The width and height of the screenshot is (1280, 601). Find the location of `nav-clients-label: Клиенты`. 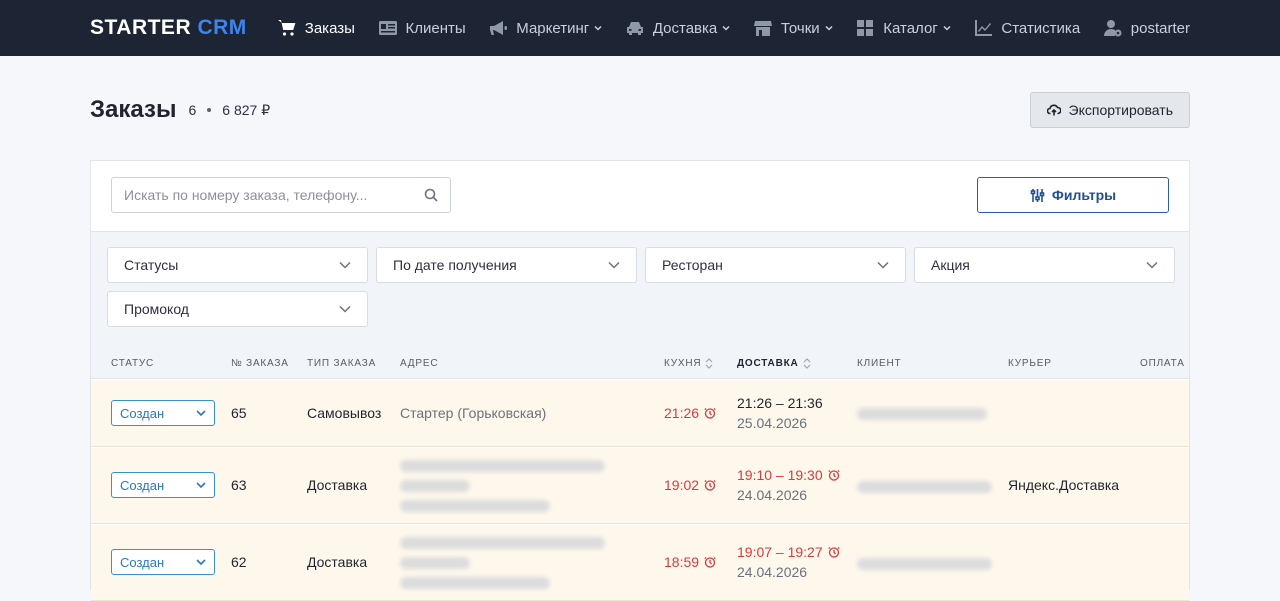

nav-clients-label: Клиенты is located at coordinates (435, 28).